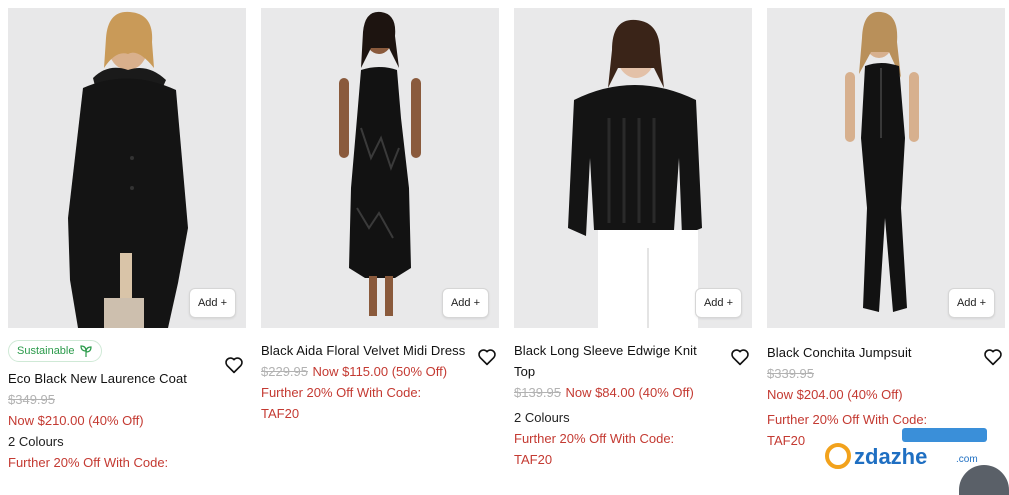  I want to click on sustainable-badge: Sustainable, so click(55, 351).